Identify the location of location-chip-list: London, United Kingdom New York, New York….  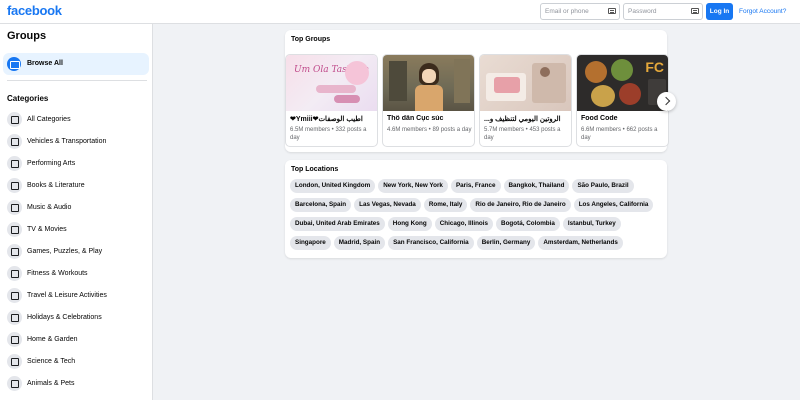
(477, 217).